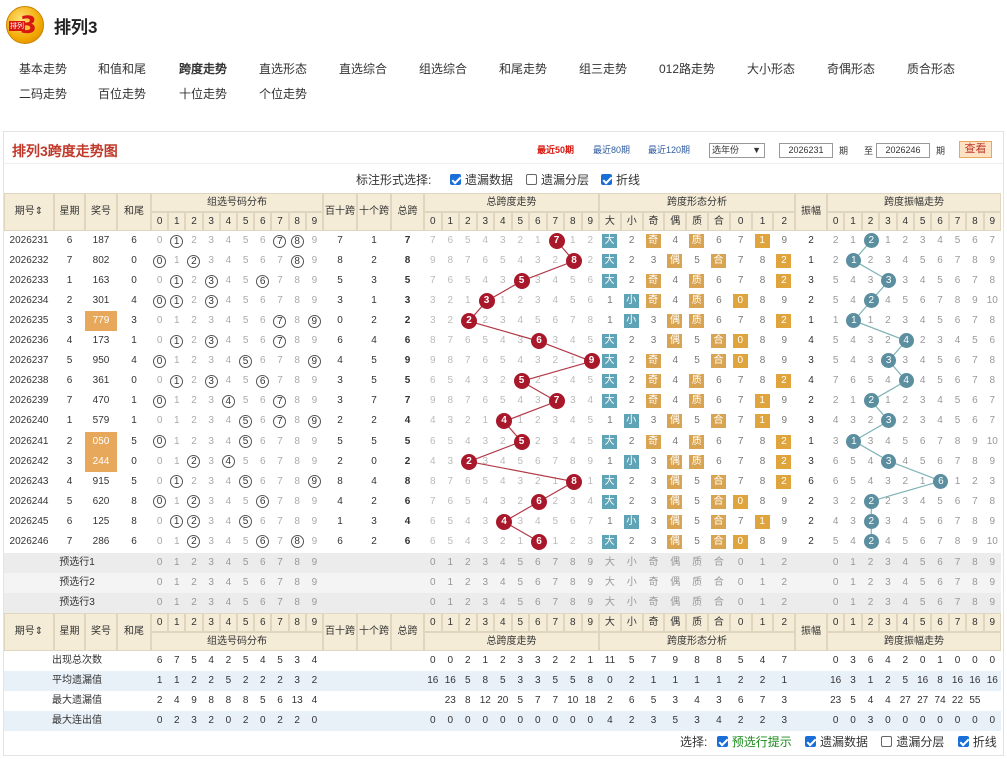 This screenshot has height=759, width=1007. What do you see at coordinates (977, 742) in the screenshot?
I see `footer-option-line: 折线` at bounding box center [977, 742].